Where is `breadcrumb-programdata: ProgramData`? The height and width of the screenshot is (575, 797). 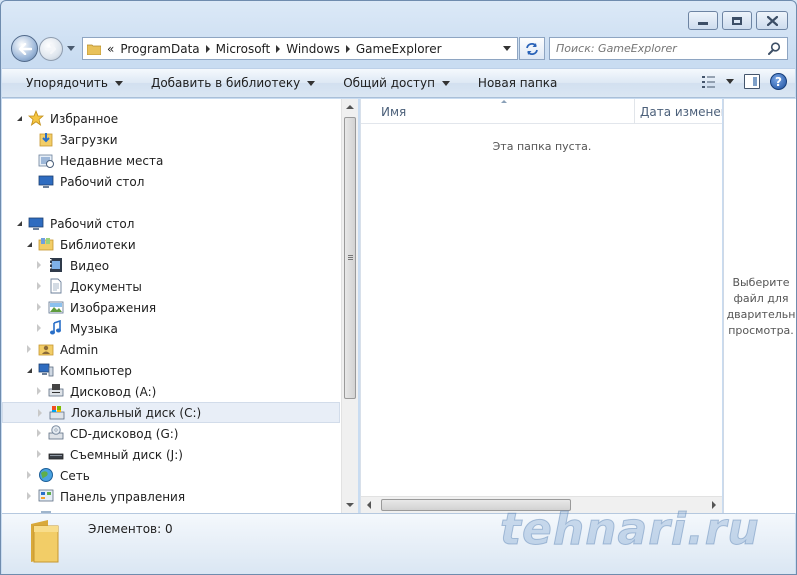 breadcrumb-programdata: ProgramData is located at coordinates (159, 49).